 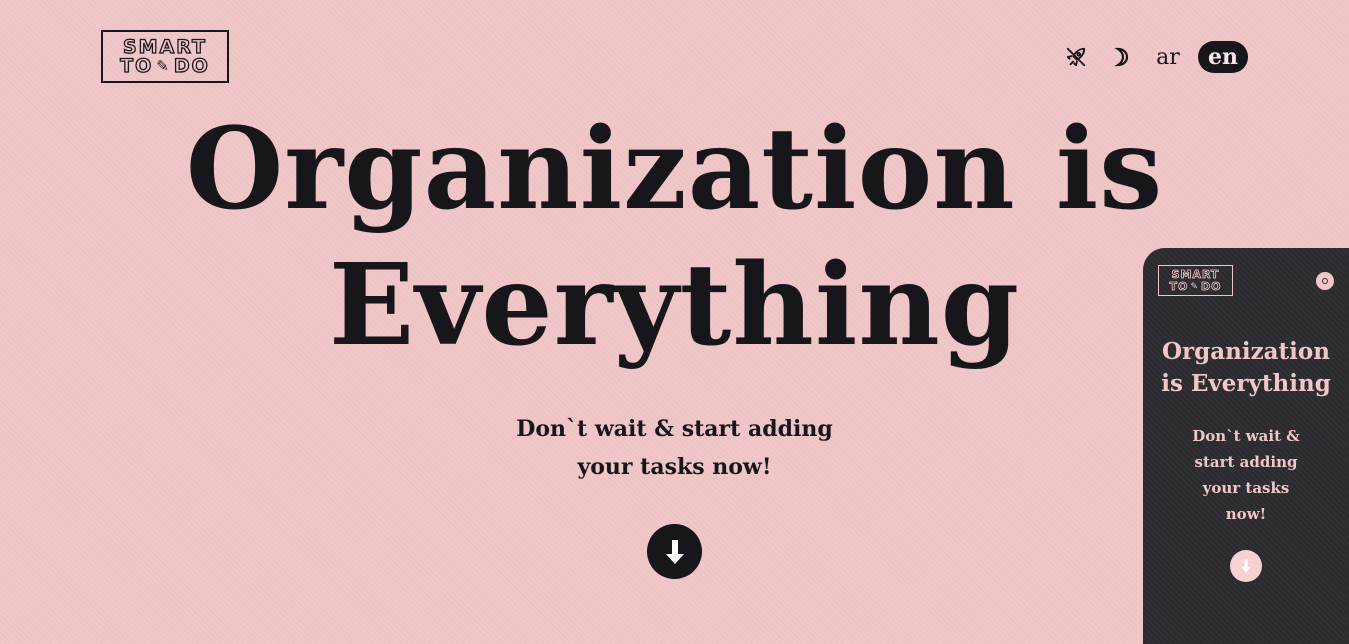 I want to click on preview-scroll-down-button, so click(x=1246, y=566).